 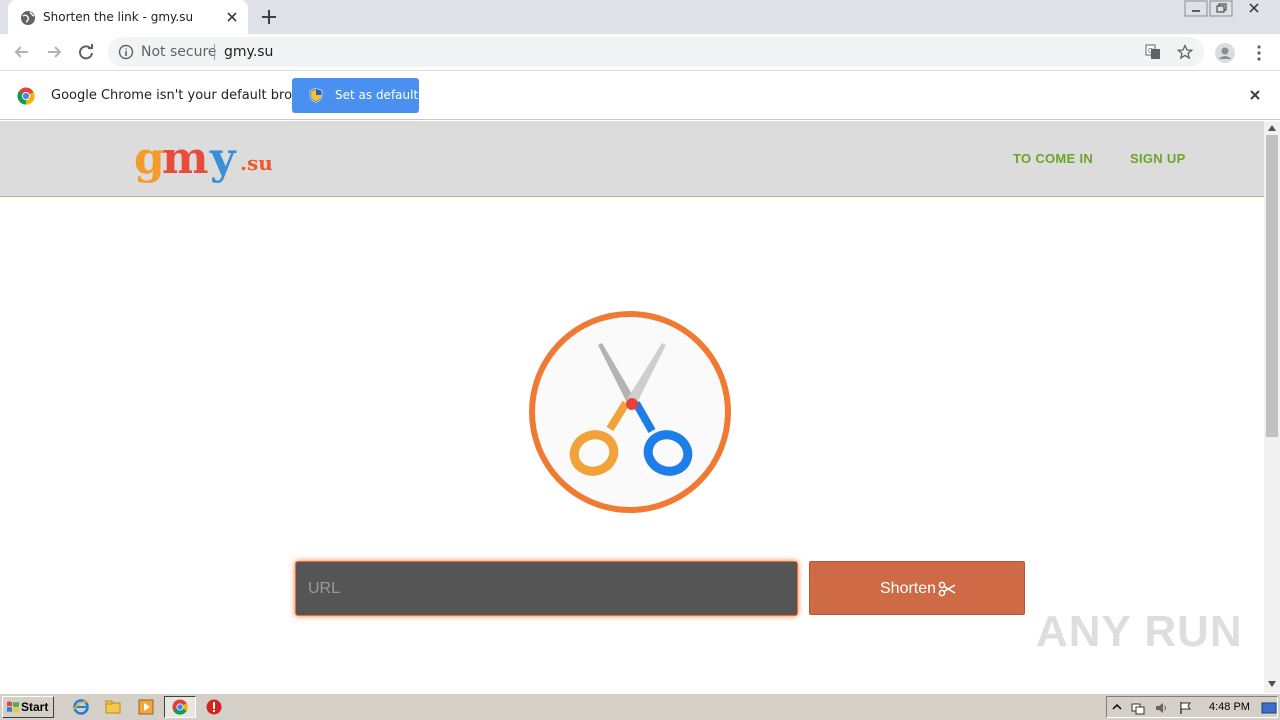 What do you see at coordinates (1185, 52) in the screenshot?
I see `star-icon` at bounding box center [1185, 52].